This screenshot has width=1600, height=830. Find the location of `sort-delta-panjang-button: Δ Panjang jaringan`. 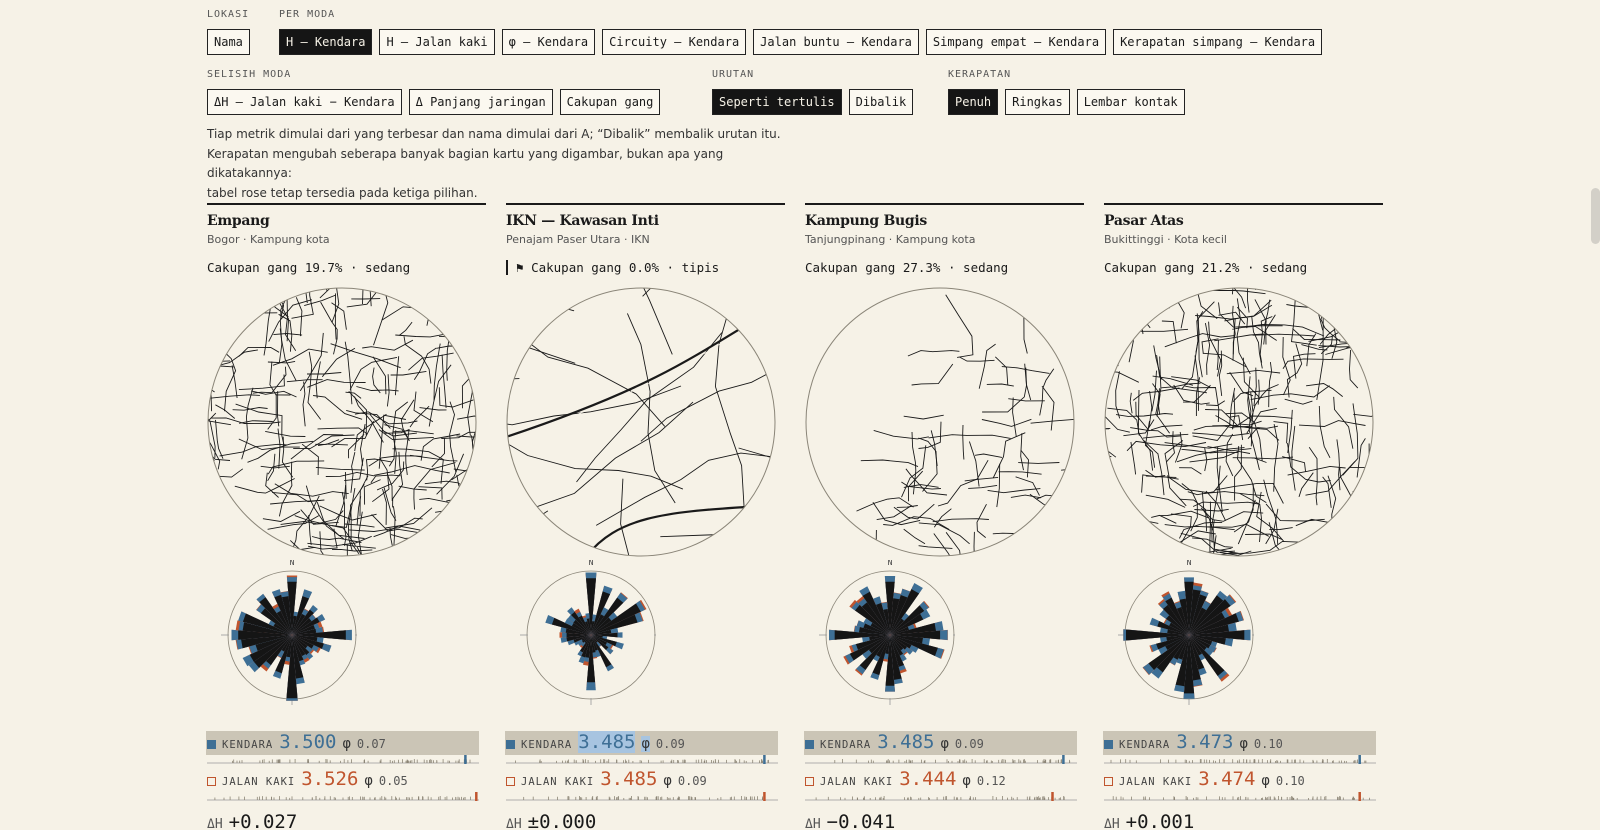

sort-delta-panjang-button: Δ Panjang jaringan is located at coordinates (480, 102).